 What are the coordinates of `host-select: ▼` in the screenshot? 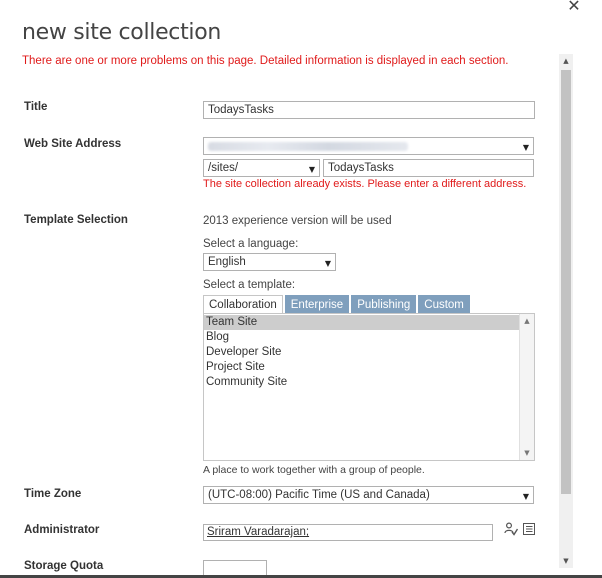 It's located at (368, 146).